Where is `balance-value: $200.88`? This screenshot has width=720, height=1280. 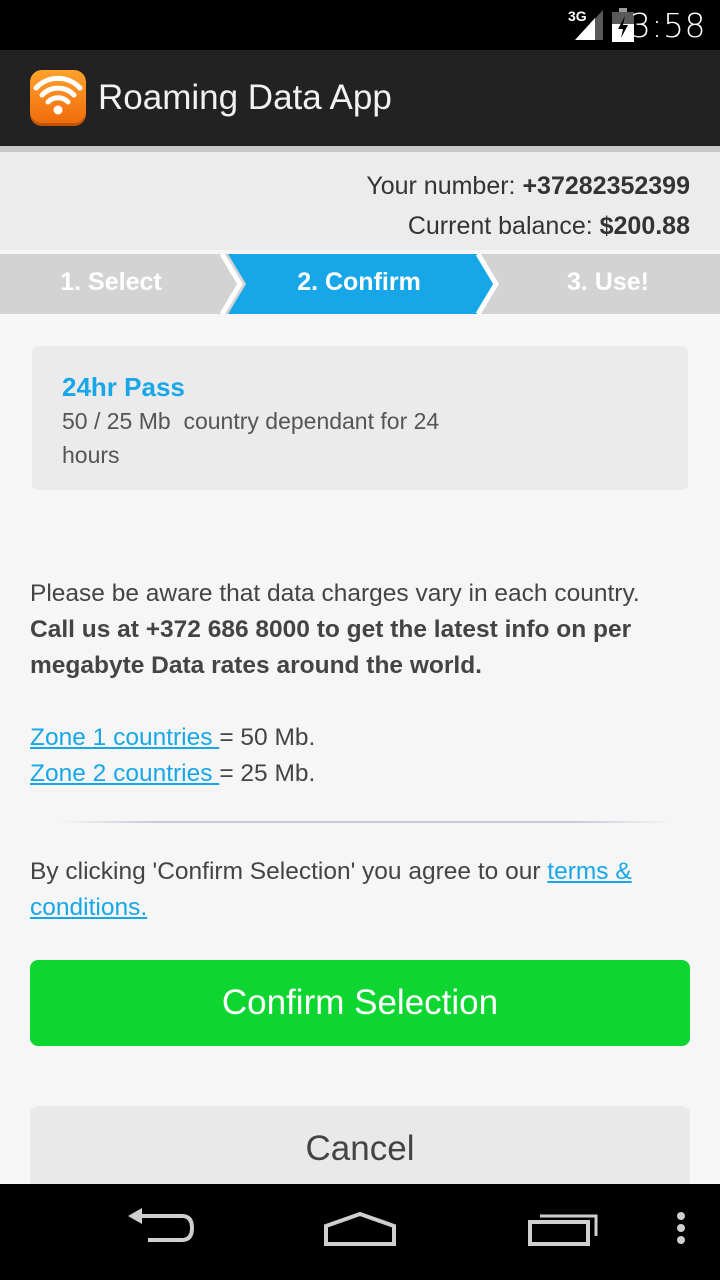
balance-value: $200.88 is located at coordinates (644, 226).